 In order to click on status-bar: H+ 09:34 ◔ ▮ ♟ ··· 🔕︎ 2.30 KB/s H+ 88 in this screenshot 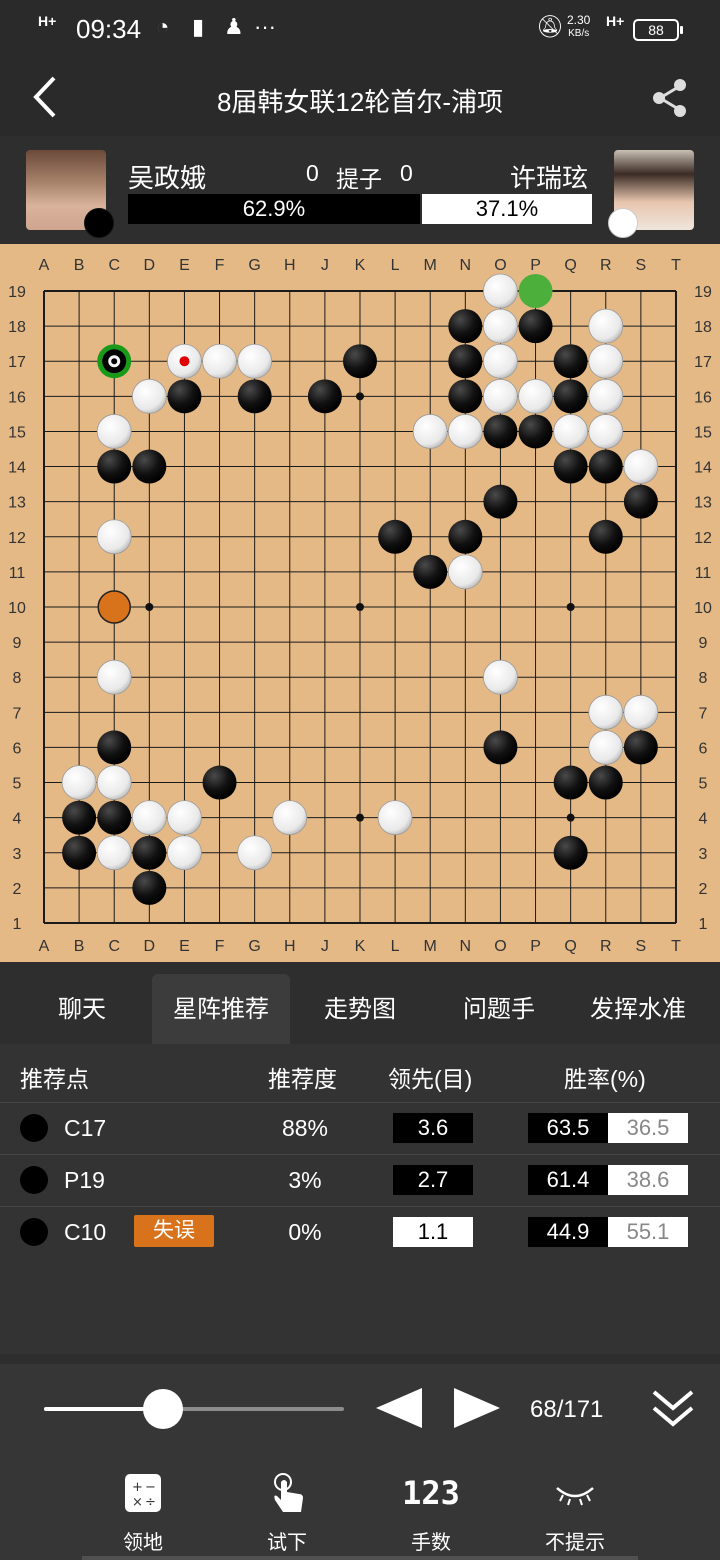, I will do `click(360, 29)`.